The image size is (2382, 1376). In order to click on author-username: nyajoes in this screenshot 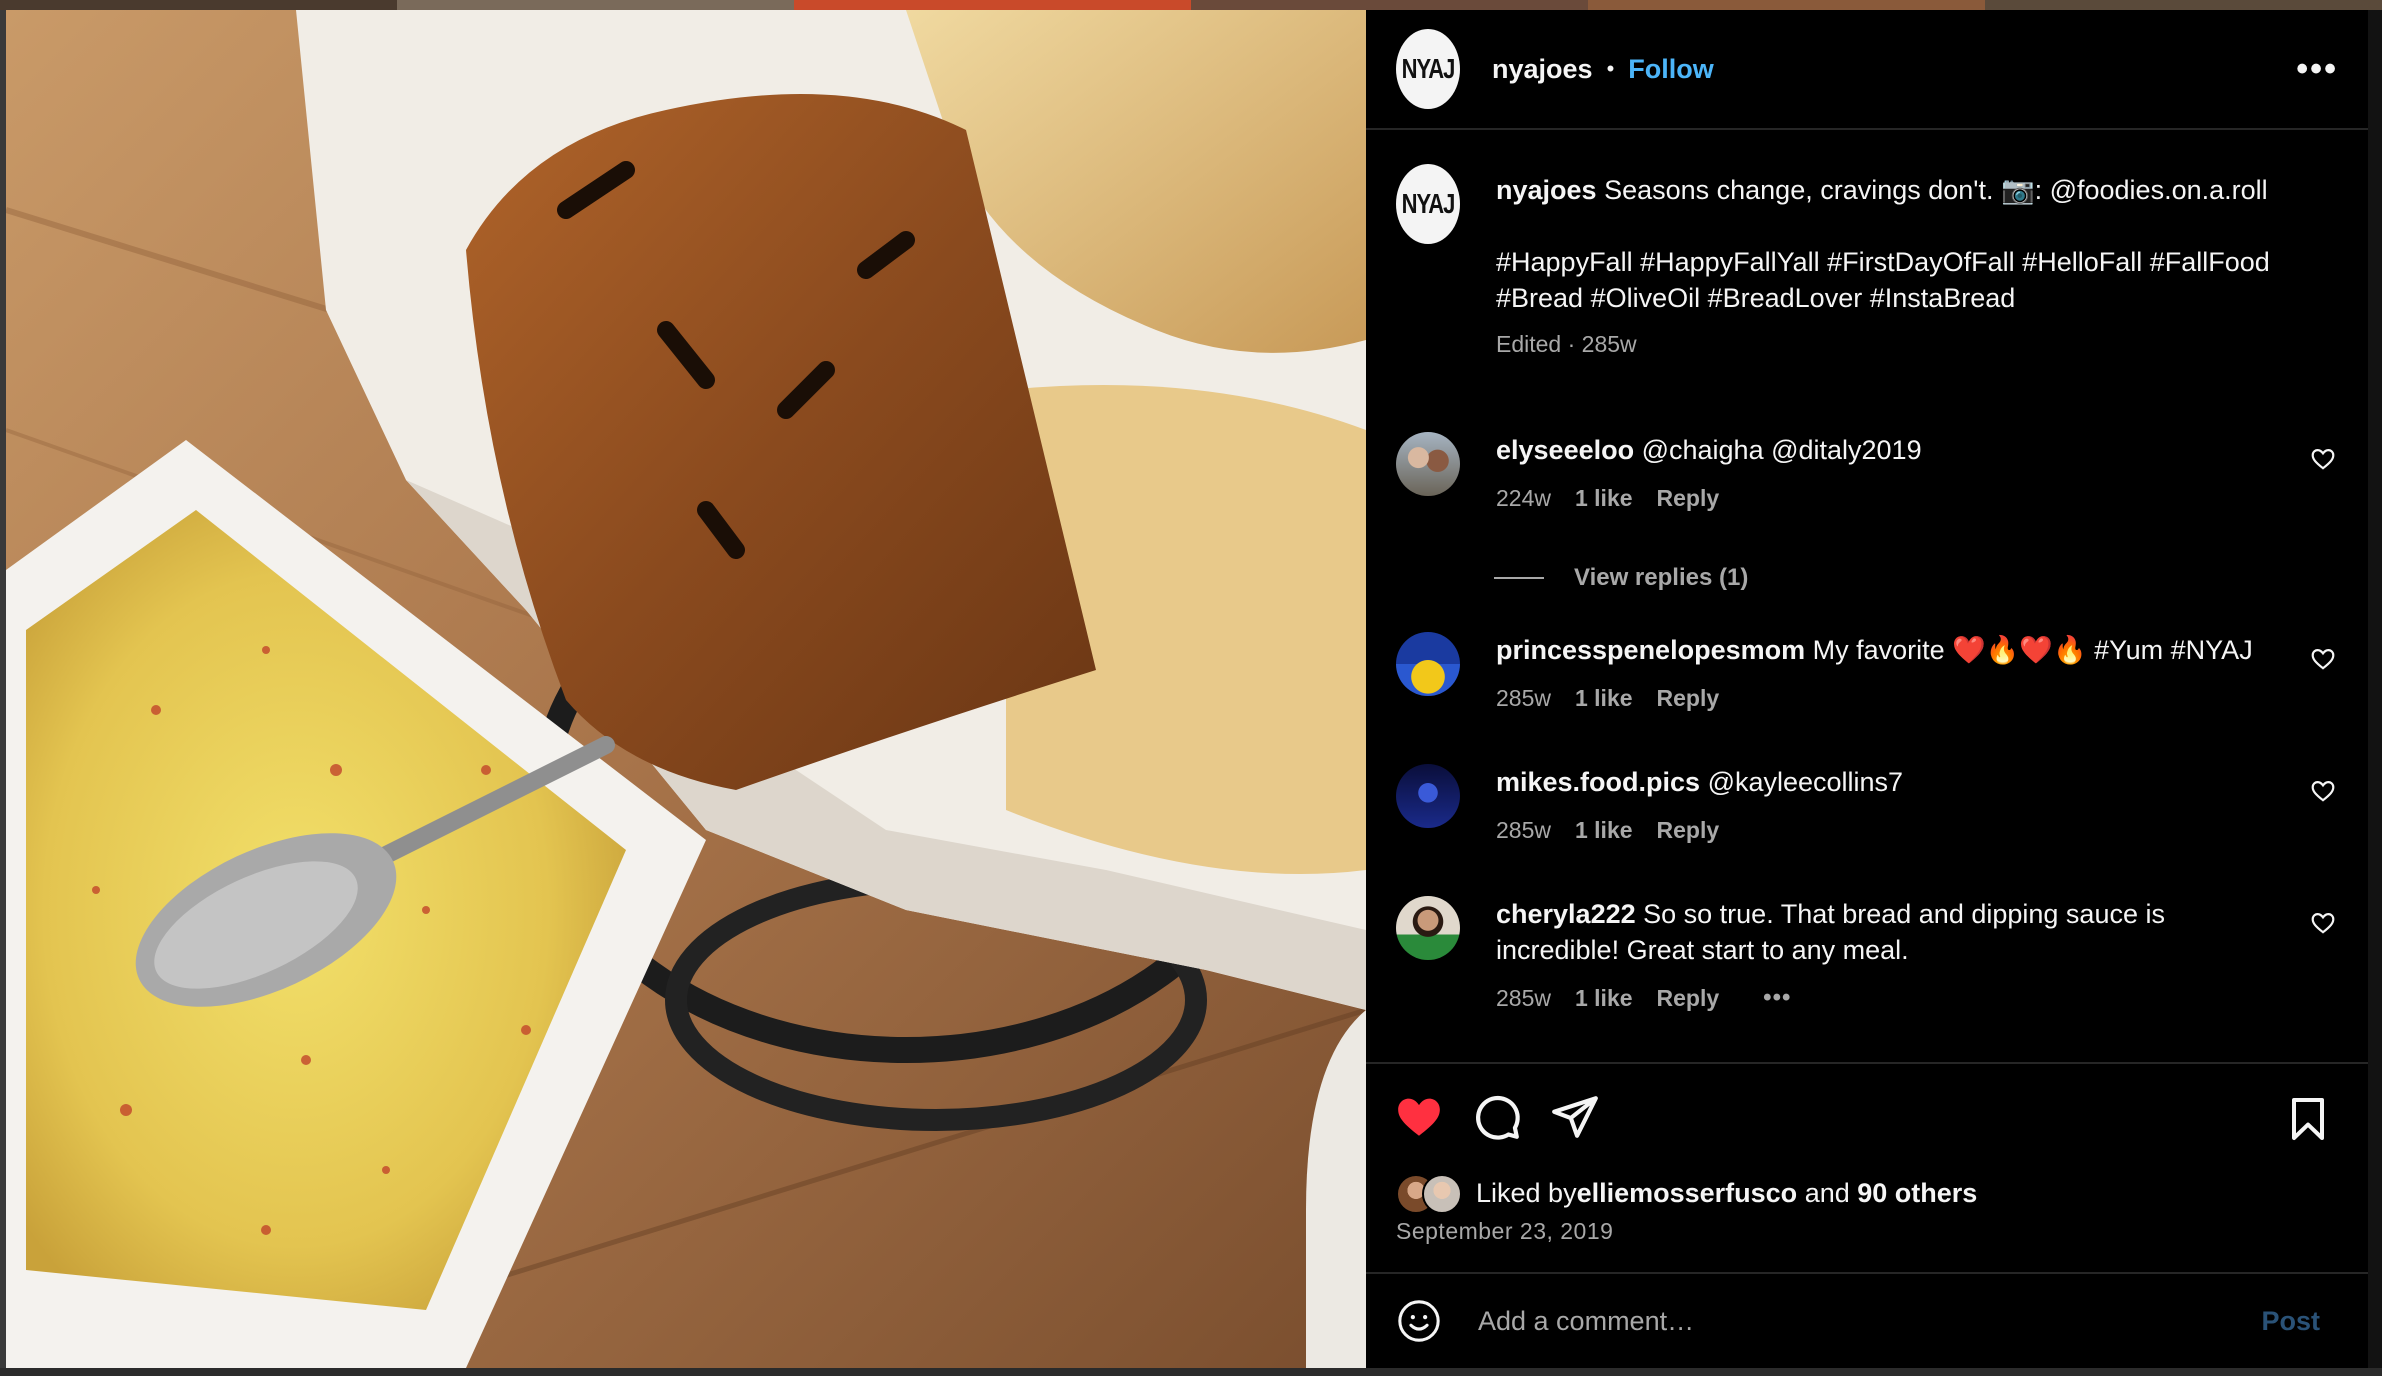, I will do `click(1542, 69)`.